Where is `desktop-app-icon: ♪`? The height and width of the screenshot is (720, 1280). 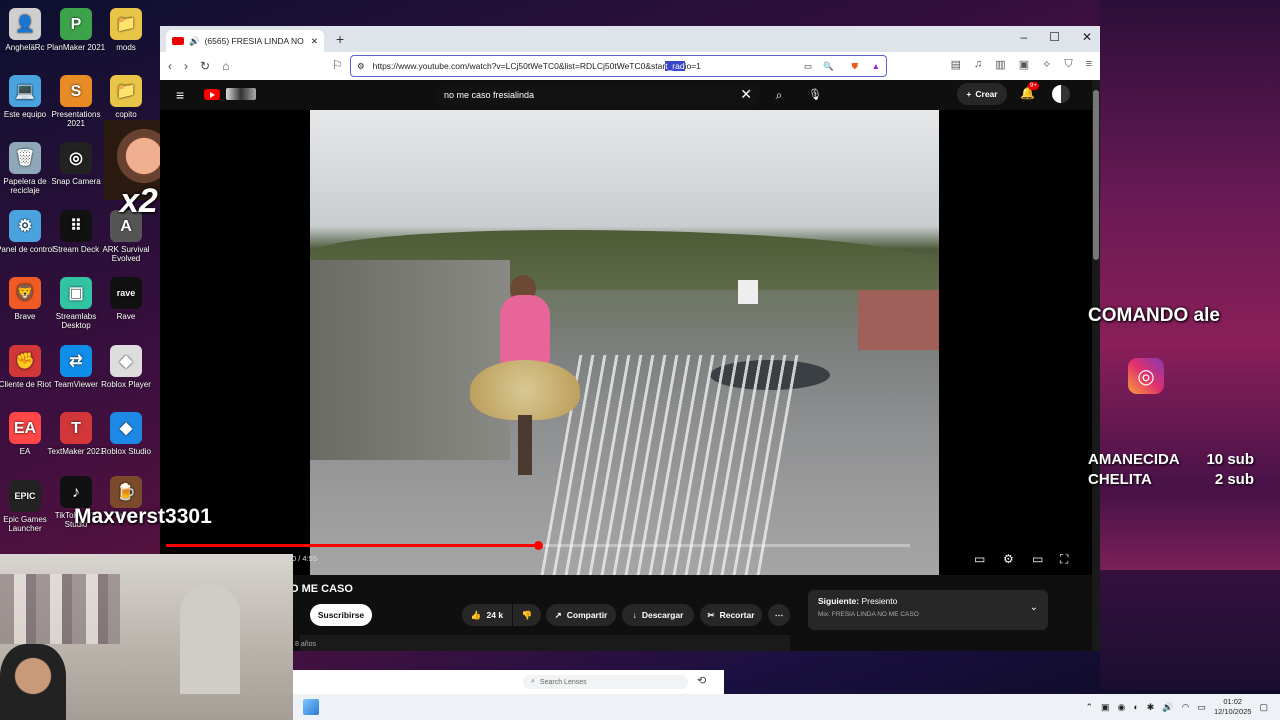
desktop-app-icon: ♪ is located at coordinates (76, 492).